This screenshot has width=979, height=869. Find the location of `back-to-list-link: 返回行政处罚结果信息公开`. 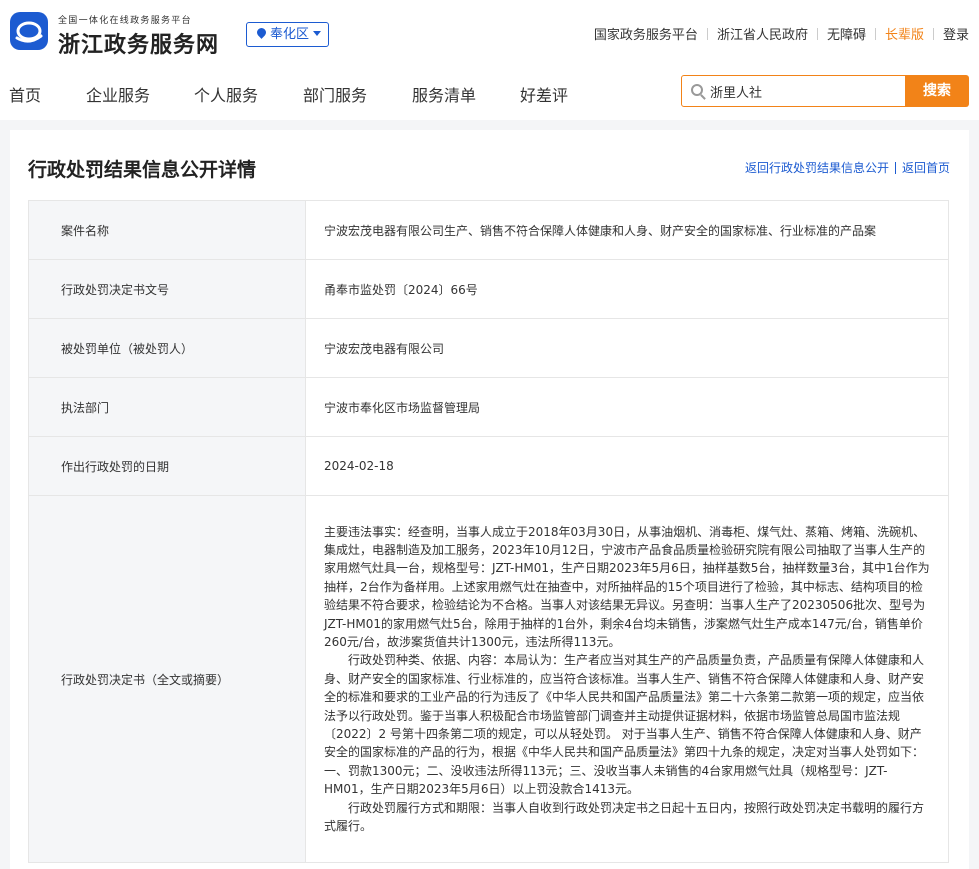

back-to-list-link: 返回行政处罚结果信息公开 is located at coordinates (817, 167).